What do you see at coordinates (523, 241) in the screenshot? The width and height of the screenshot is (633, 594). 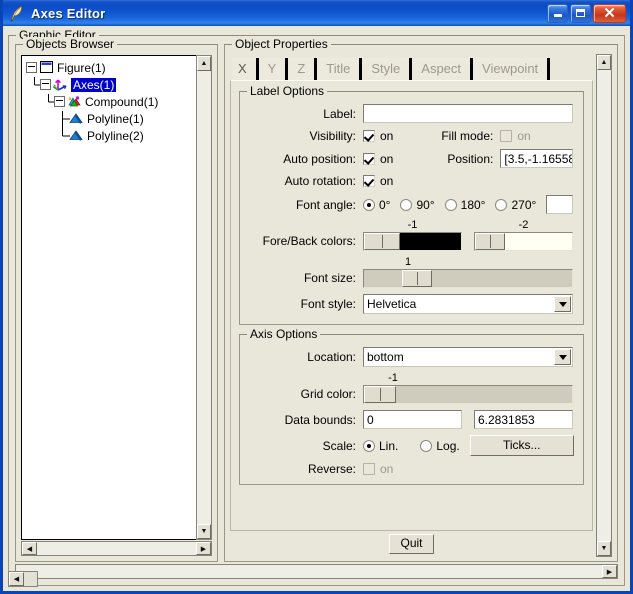 I see `back-color-slider` at bounding box center [523, 241].